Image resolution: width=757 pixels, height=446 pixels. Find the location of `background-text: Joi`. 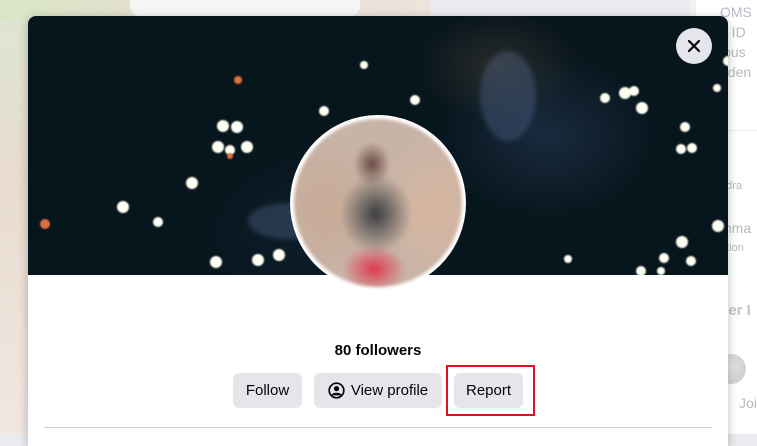

background-text: Joi is located at coordinates (748, 403).